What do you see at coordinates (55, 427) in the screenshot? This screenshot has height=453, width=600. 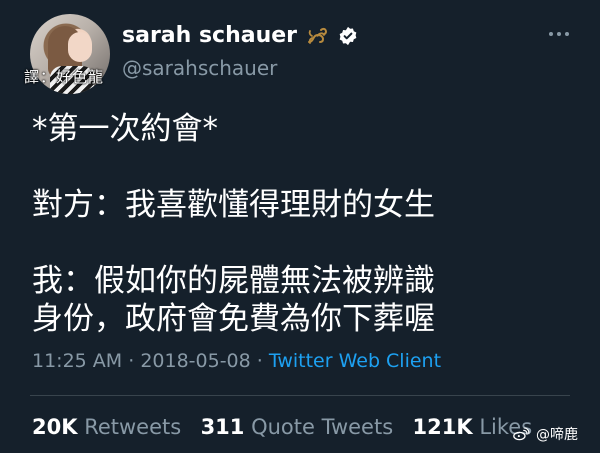 I see `retweets-count: 20K` at bounding box center [55, 427].